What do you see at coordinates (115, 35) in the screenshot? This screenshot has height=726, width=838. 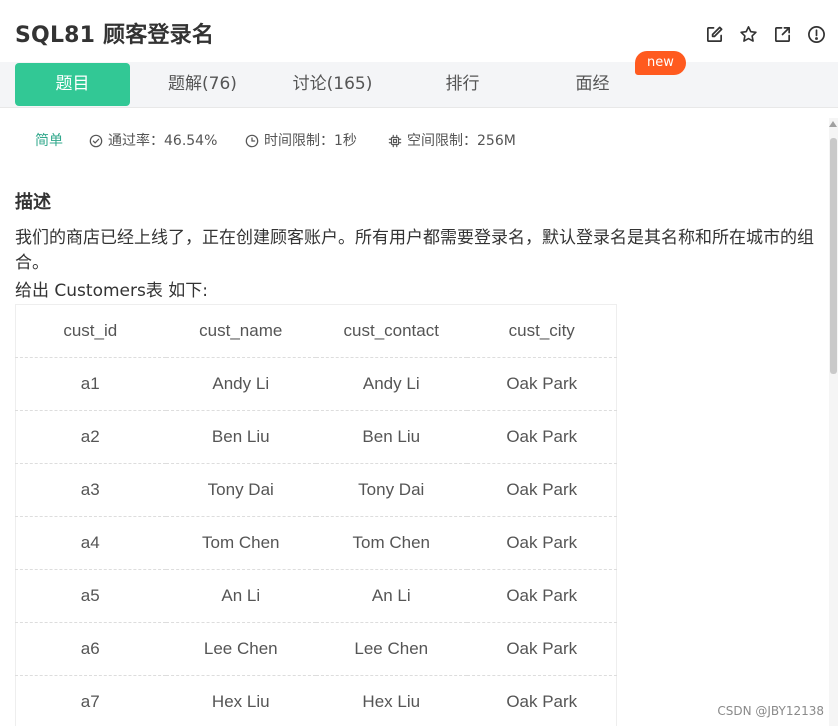 I see `page-title: SQL81 顾客登录名` at bounding box center [115, 35].